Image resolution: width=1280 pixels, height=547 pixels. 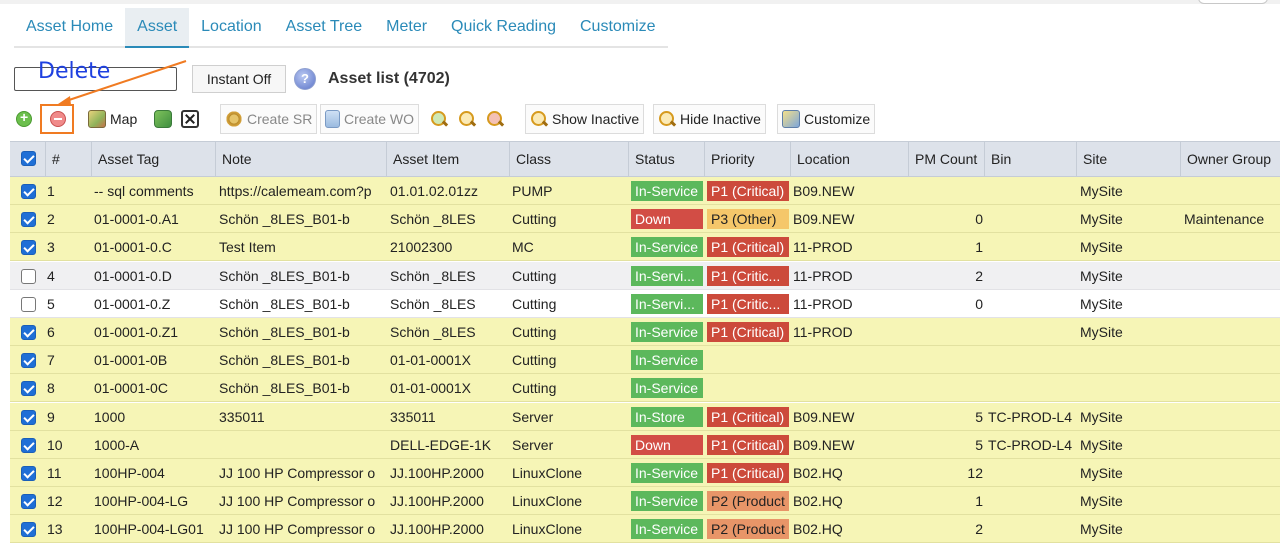 What do you see at coordinates (1030, 444) in the screenshot?
I see `cell-bin: TC-PROD-L4` at bounding box center [1030, 444].